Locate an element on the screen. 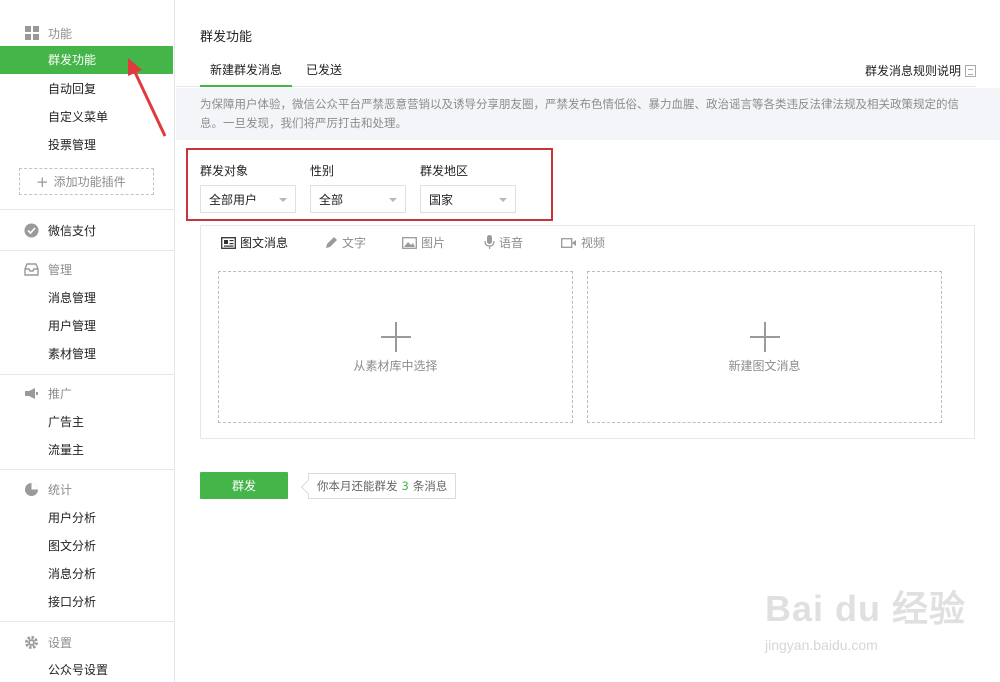 Image resolution: width=1000 pixels, height=682 pixels. new-article-card: 新建图文消息 is located at coordinates (764, 347).